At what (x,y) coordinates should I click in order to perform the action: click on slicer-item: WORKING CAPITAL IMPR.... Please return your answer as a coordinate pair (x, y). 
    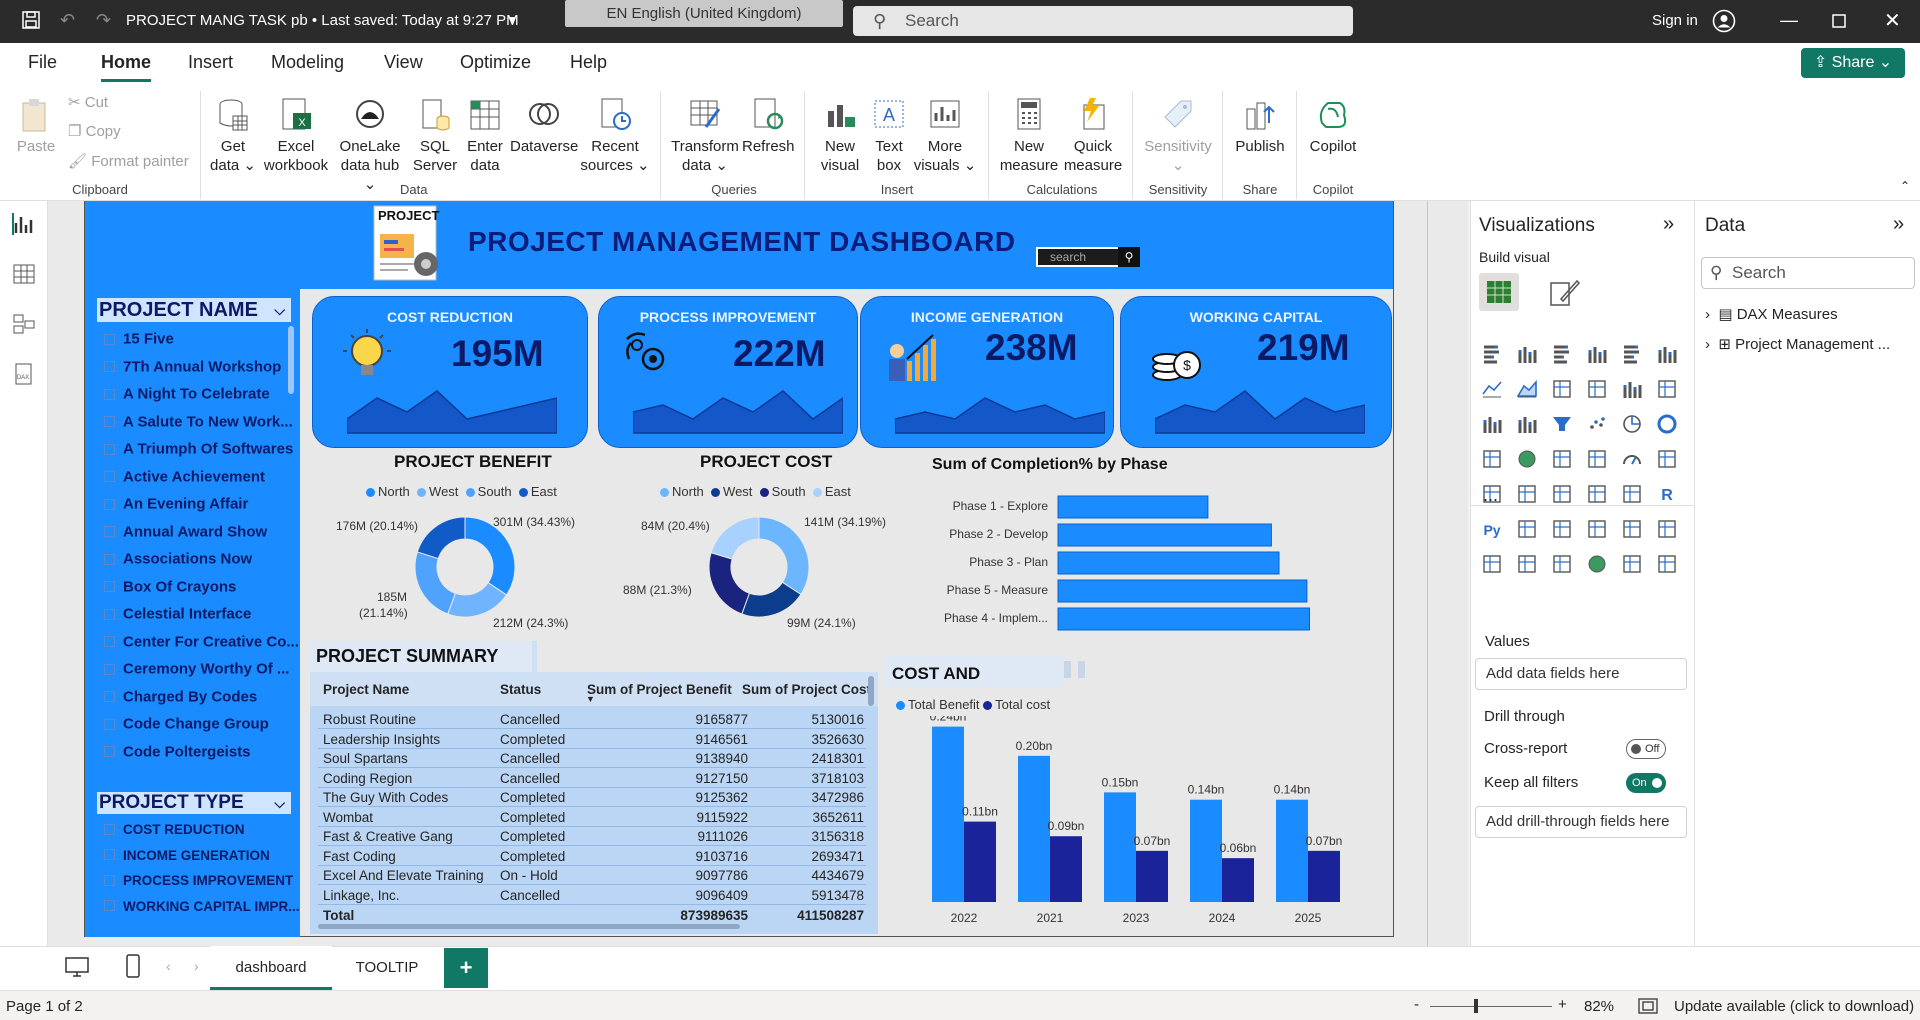
    Looking at the image, I should click on (202, 905).